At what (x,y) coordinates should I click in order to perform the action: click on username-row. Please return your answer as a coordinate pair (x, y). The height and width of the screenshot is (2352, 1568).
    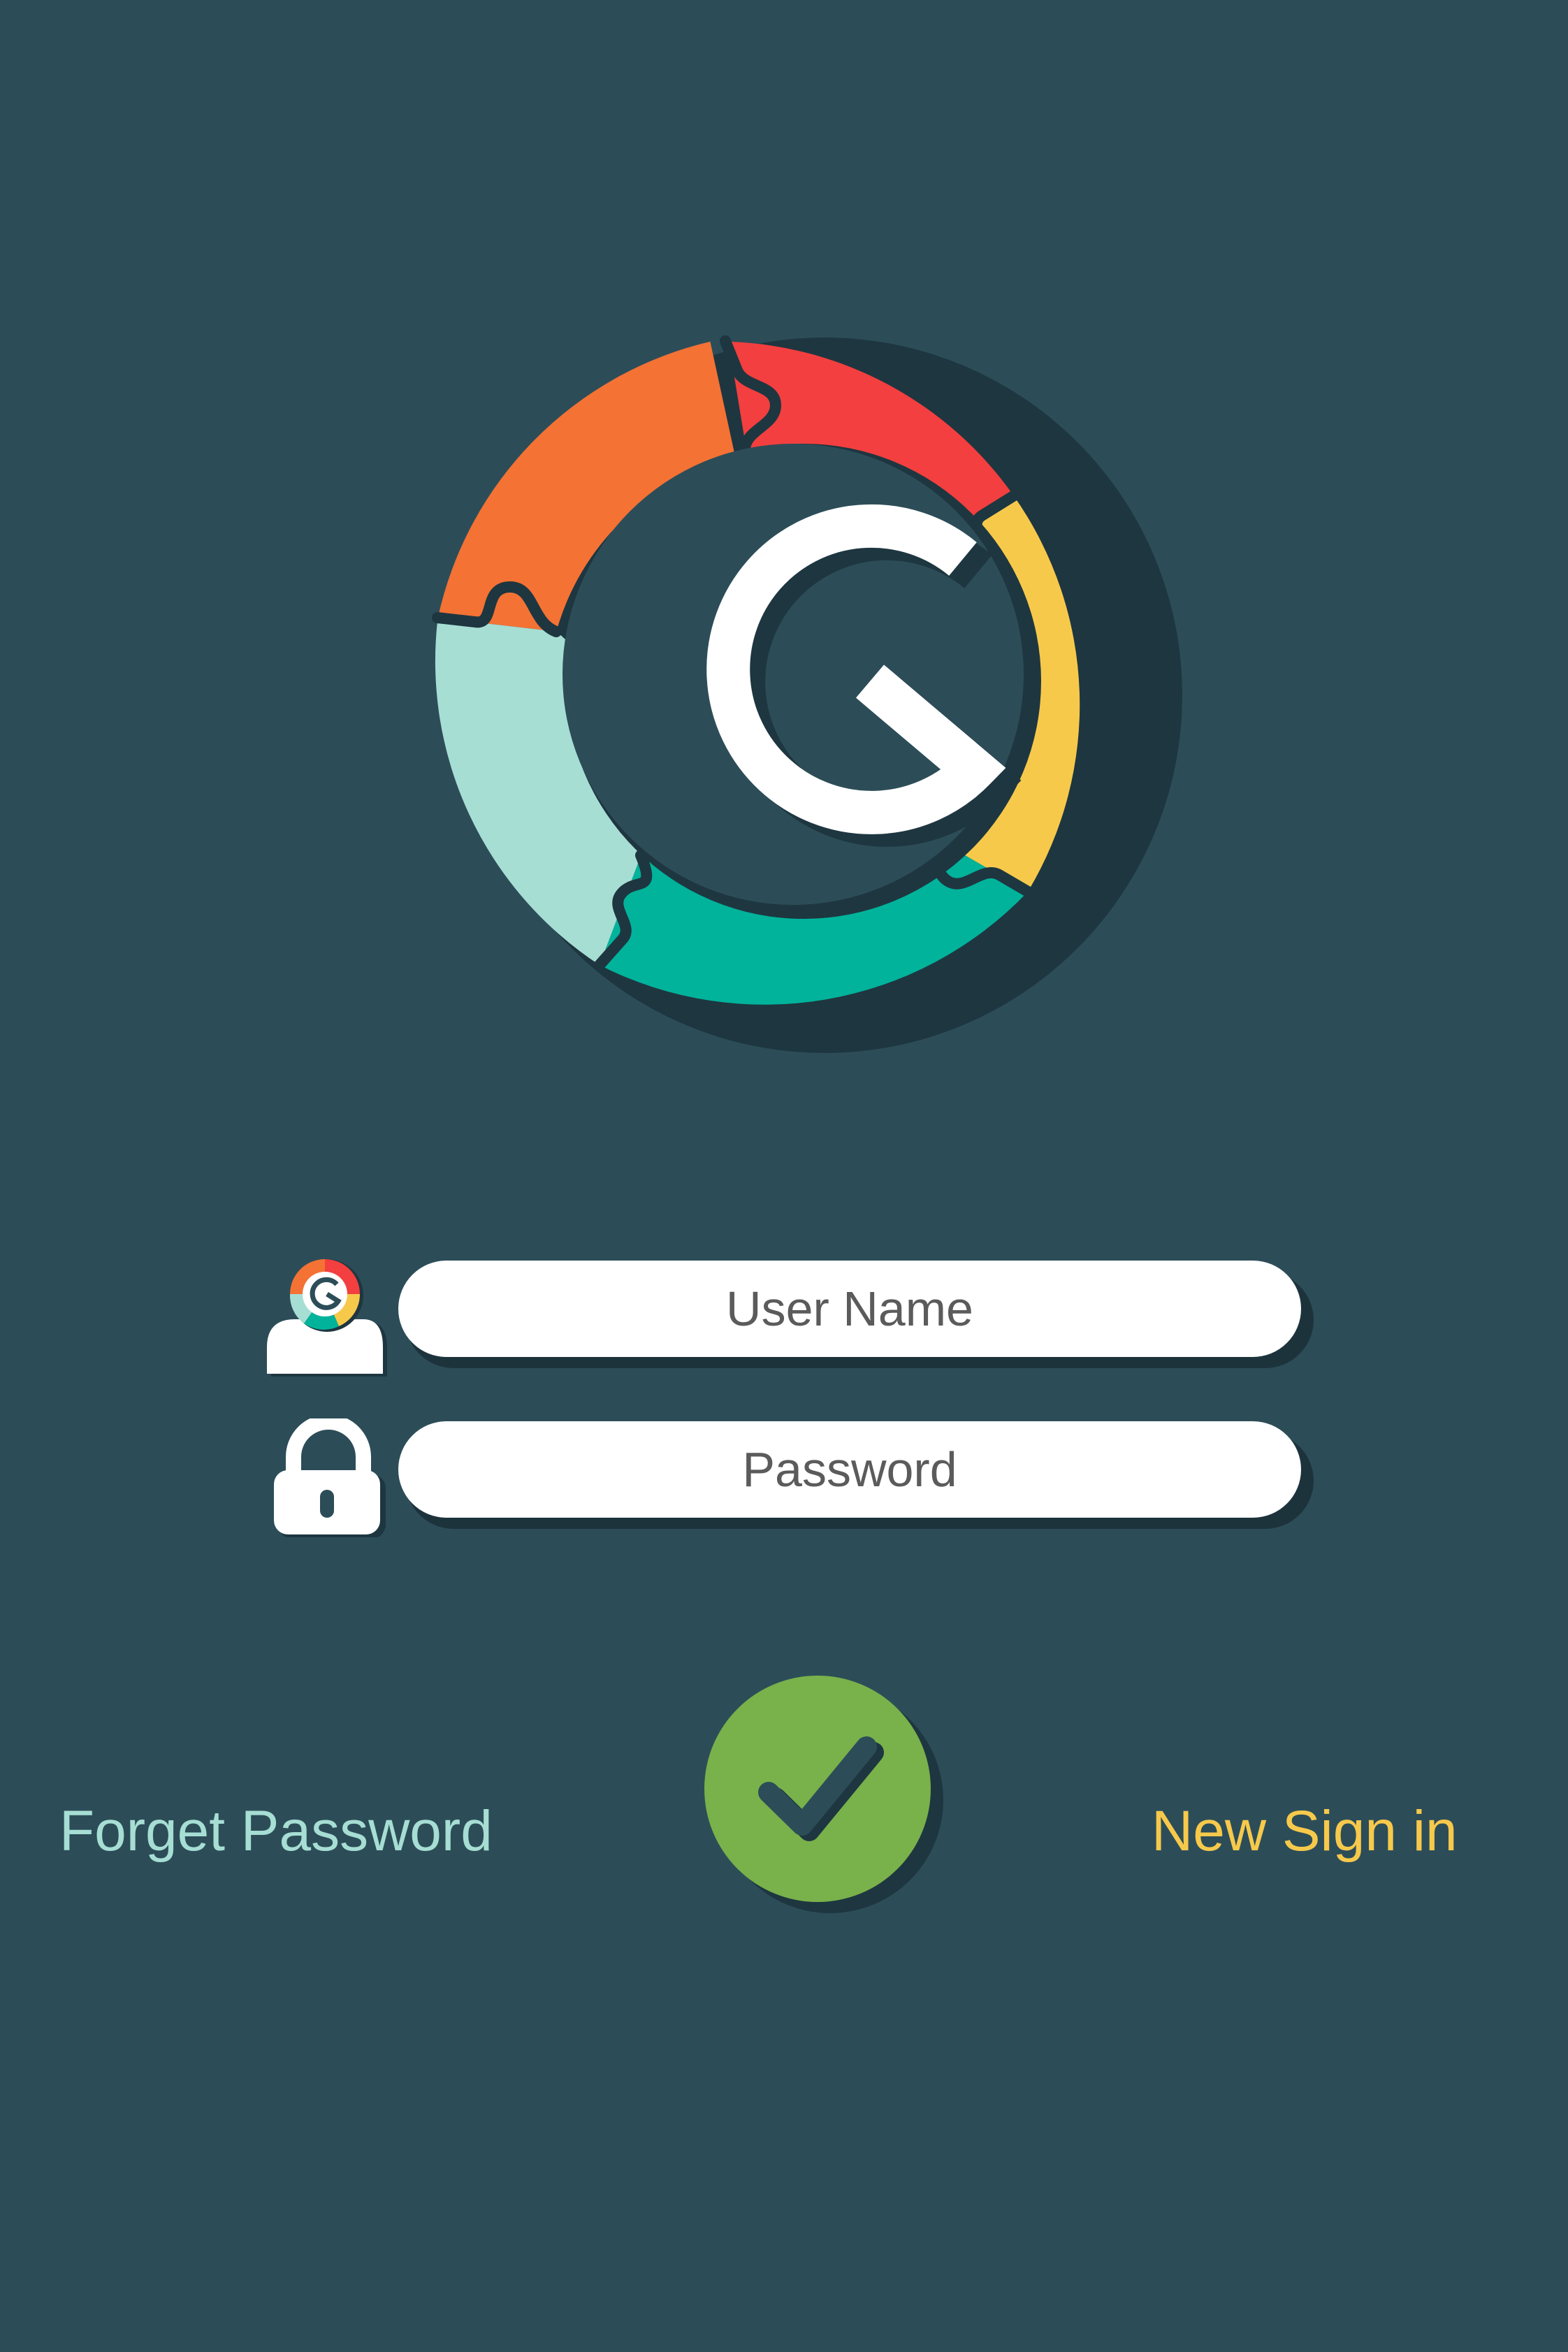
    Looking at the image, I should click on (797, 1317).